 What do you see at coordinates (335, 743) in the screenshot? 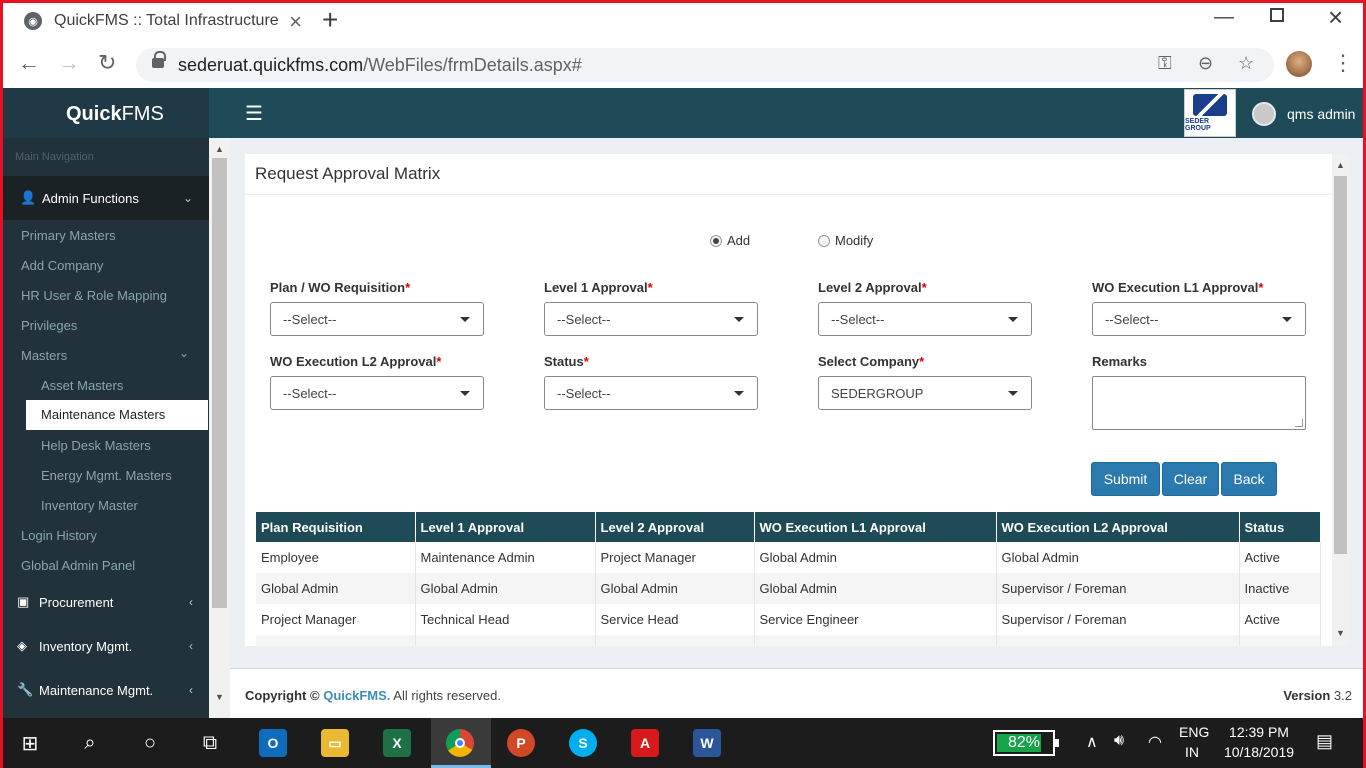
I see `file-explorer-icon: ▭` at bounding box center [335, 743].